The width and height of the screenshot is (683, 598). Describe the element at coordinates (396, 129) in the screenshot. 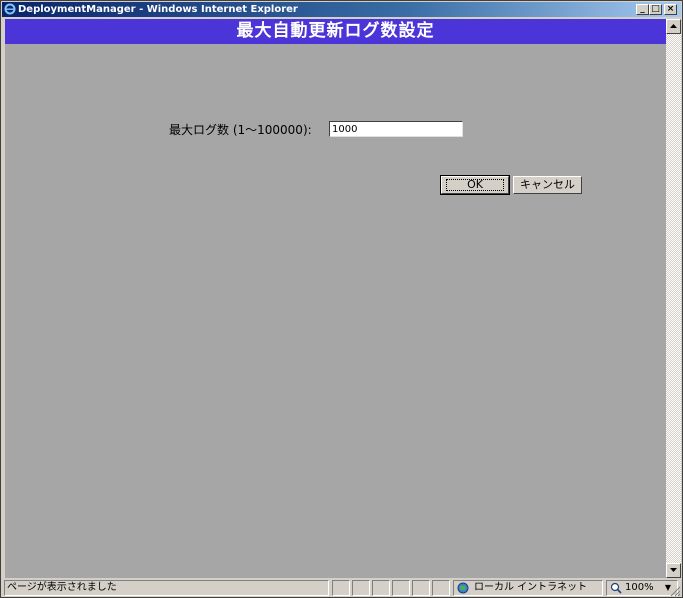

I see `max-log-count-input` at that location.